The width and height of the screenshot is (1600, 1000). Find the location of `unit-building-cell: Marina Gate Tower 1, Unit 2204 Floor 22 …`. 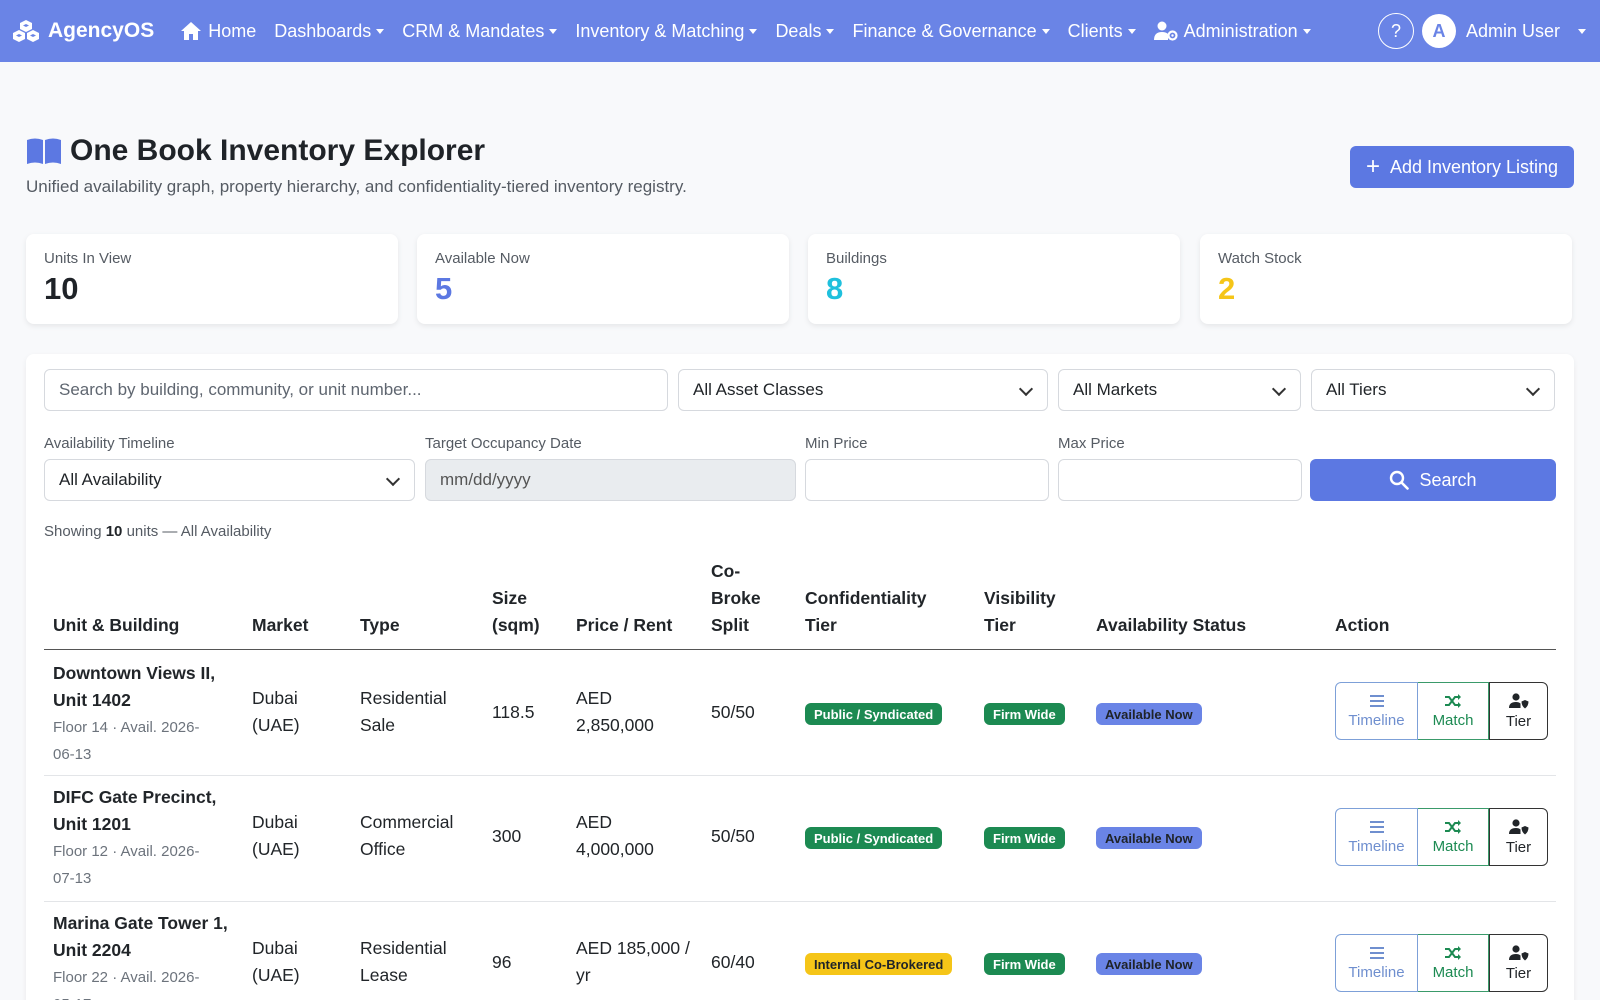

unit-building-cell: Marina Gate Tower 1, Unit 2204 Floor 22 … is located at coordinates (140, 955).